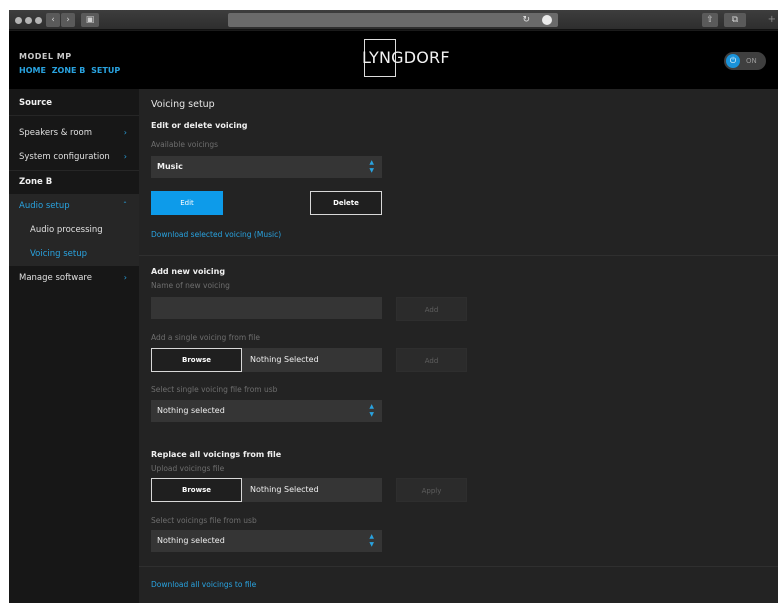 Image resolution: width=778 pixels, height=603 pixels. Describe the element at coordinates (745, 61) in the screenshot. I see `power-toggle: ⏻ ON` at that location.